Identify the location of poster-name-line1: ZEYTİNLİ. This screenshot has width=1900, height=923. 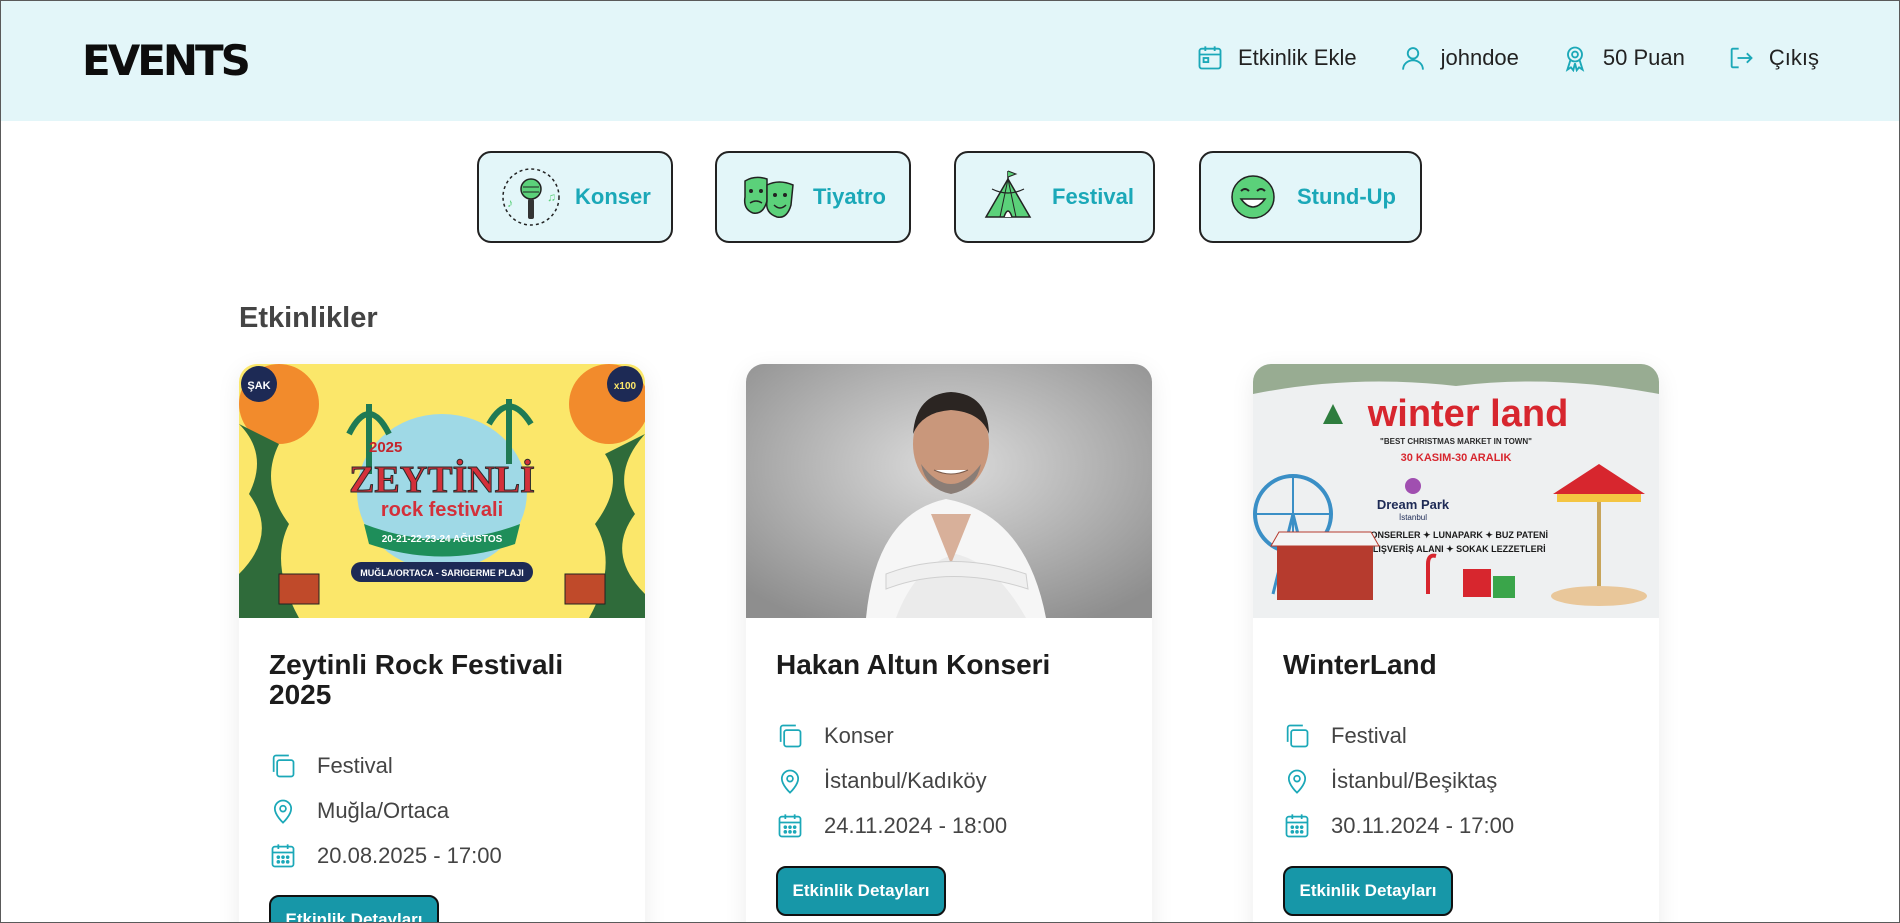
(442, 480).